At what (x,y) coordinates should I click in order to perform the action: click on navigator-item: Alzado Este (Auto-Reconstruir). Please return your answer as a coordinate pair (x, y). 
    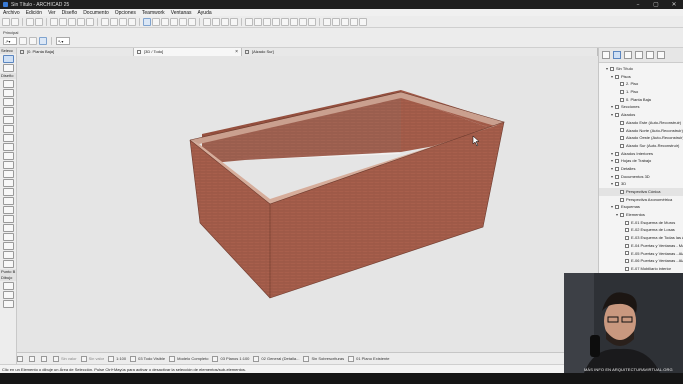
    Looking at the image, I should click on (641, 123).